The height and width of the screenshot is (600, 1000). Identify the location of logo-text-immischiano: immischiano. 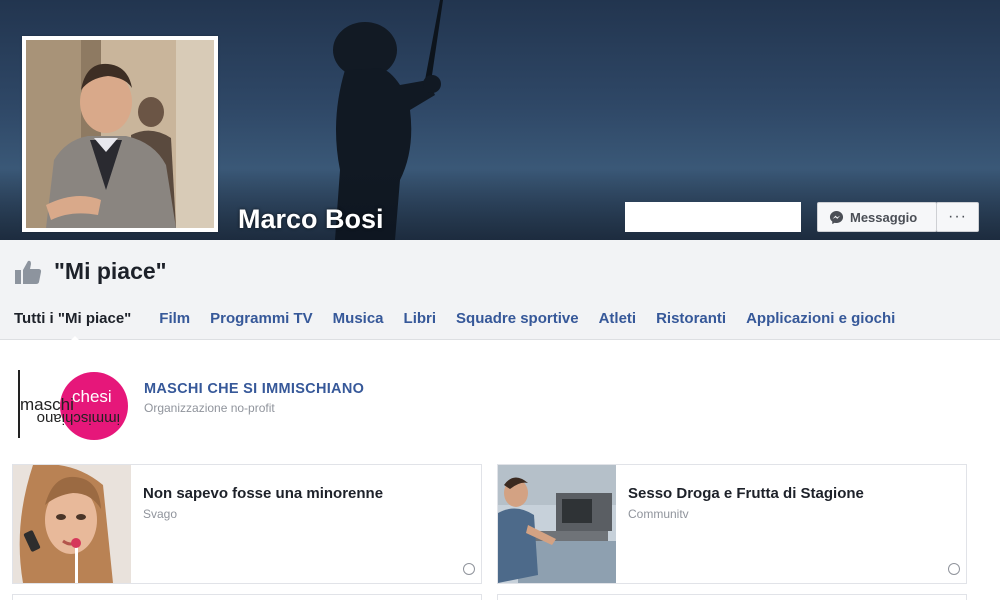
(78, 418).